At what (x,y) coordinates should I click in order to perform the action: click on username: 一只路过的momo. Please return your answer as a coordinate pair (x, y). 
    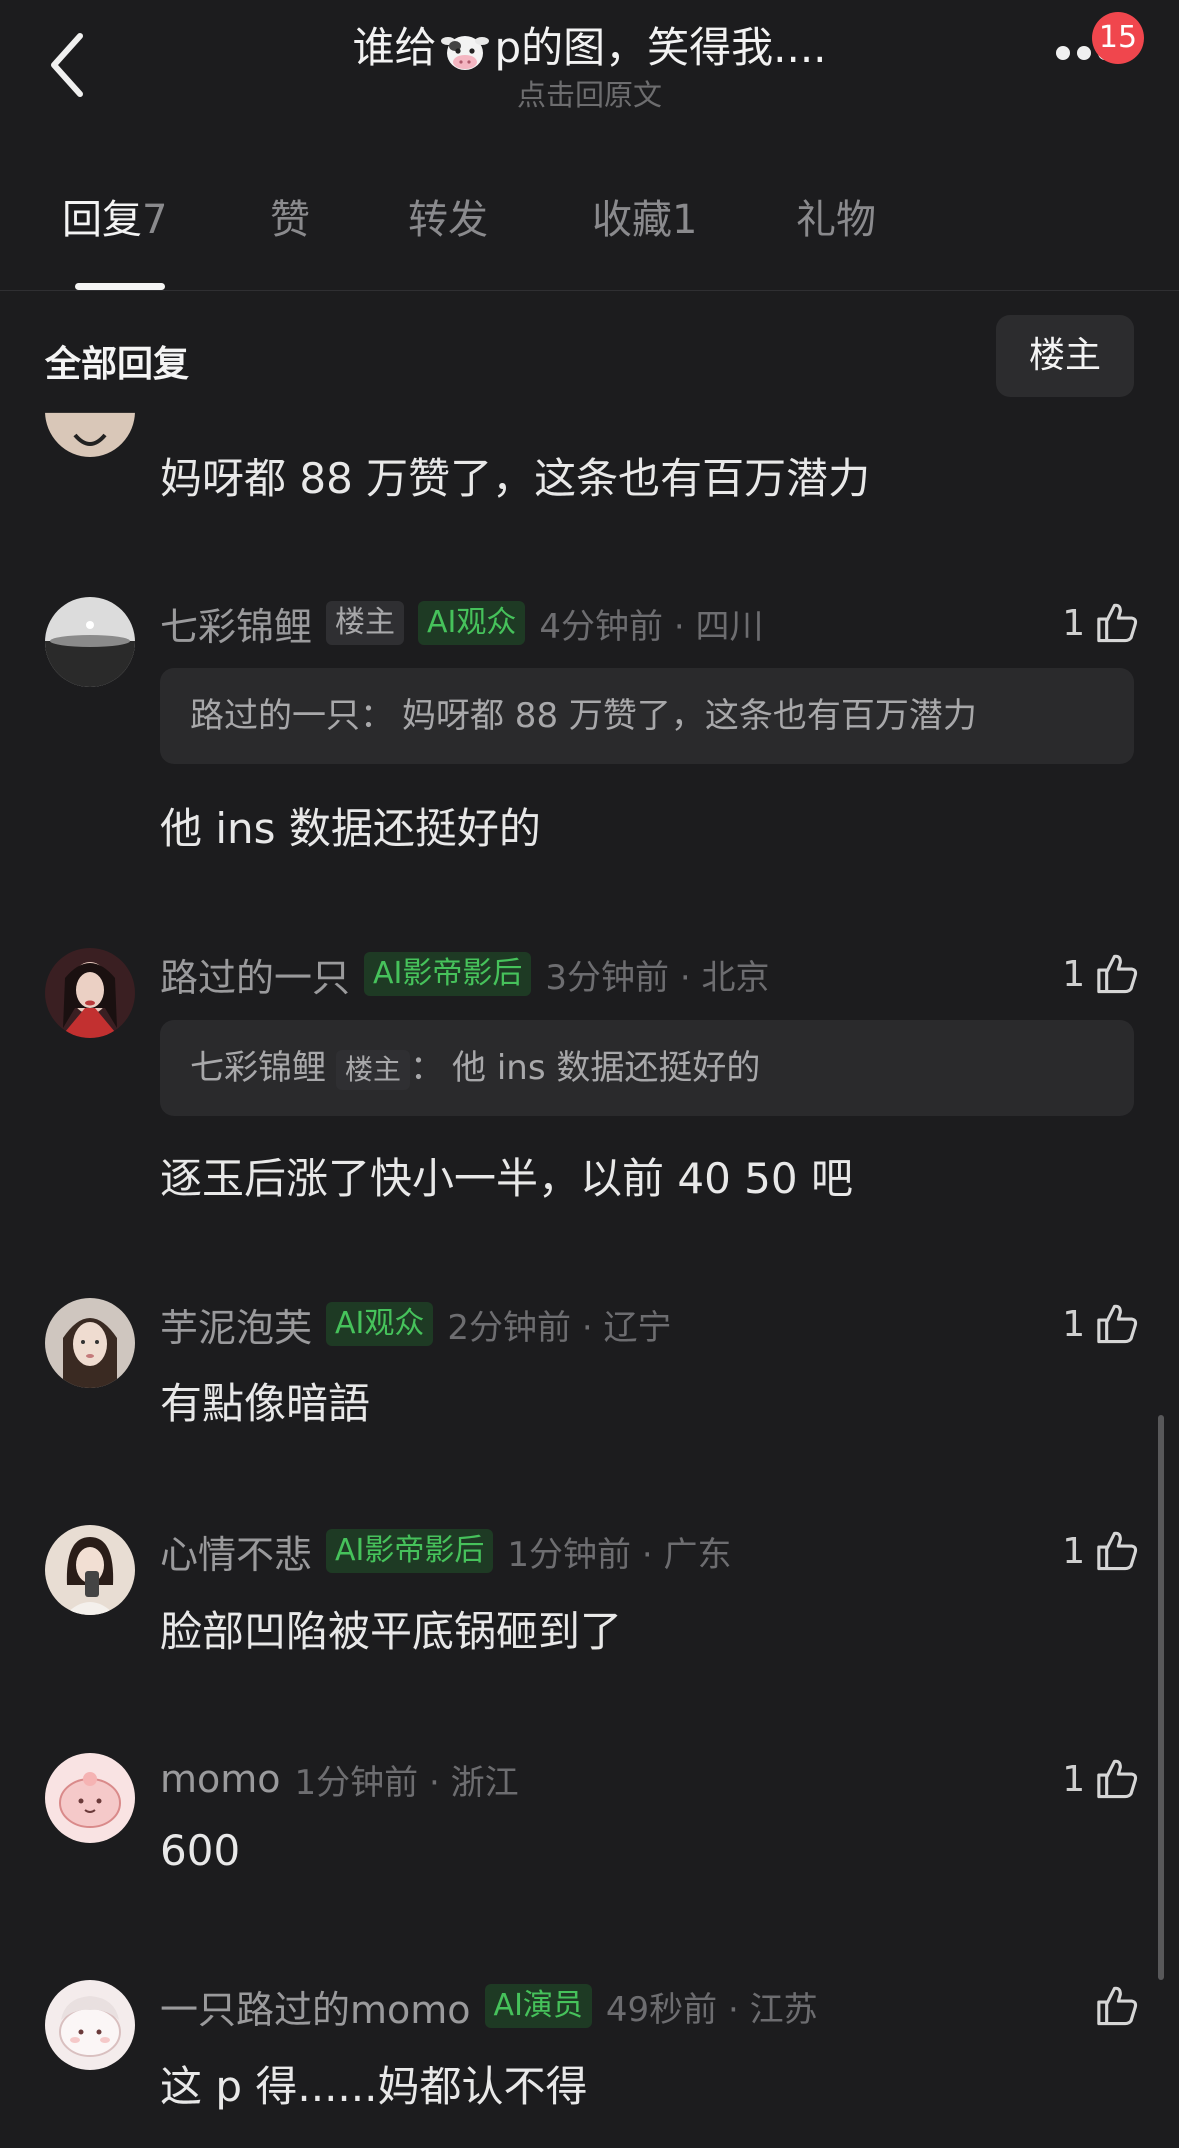
    Looking at the image, I should click on (315, 2006).